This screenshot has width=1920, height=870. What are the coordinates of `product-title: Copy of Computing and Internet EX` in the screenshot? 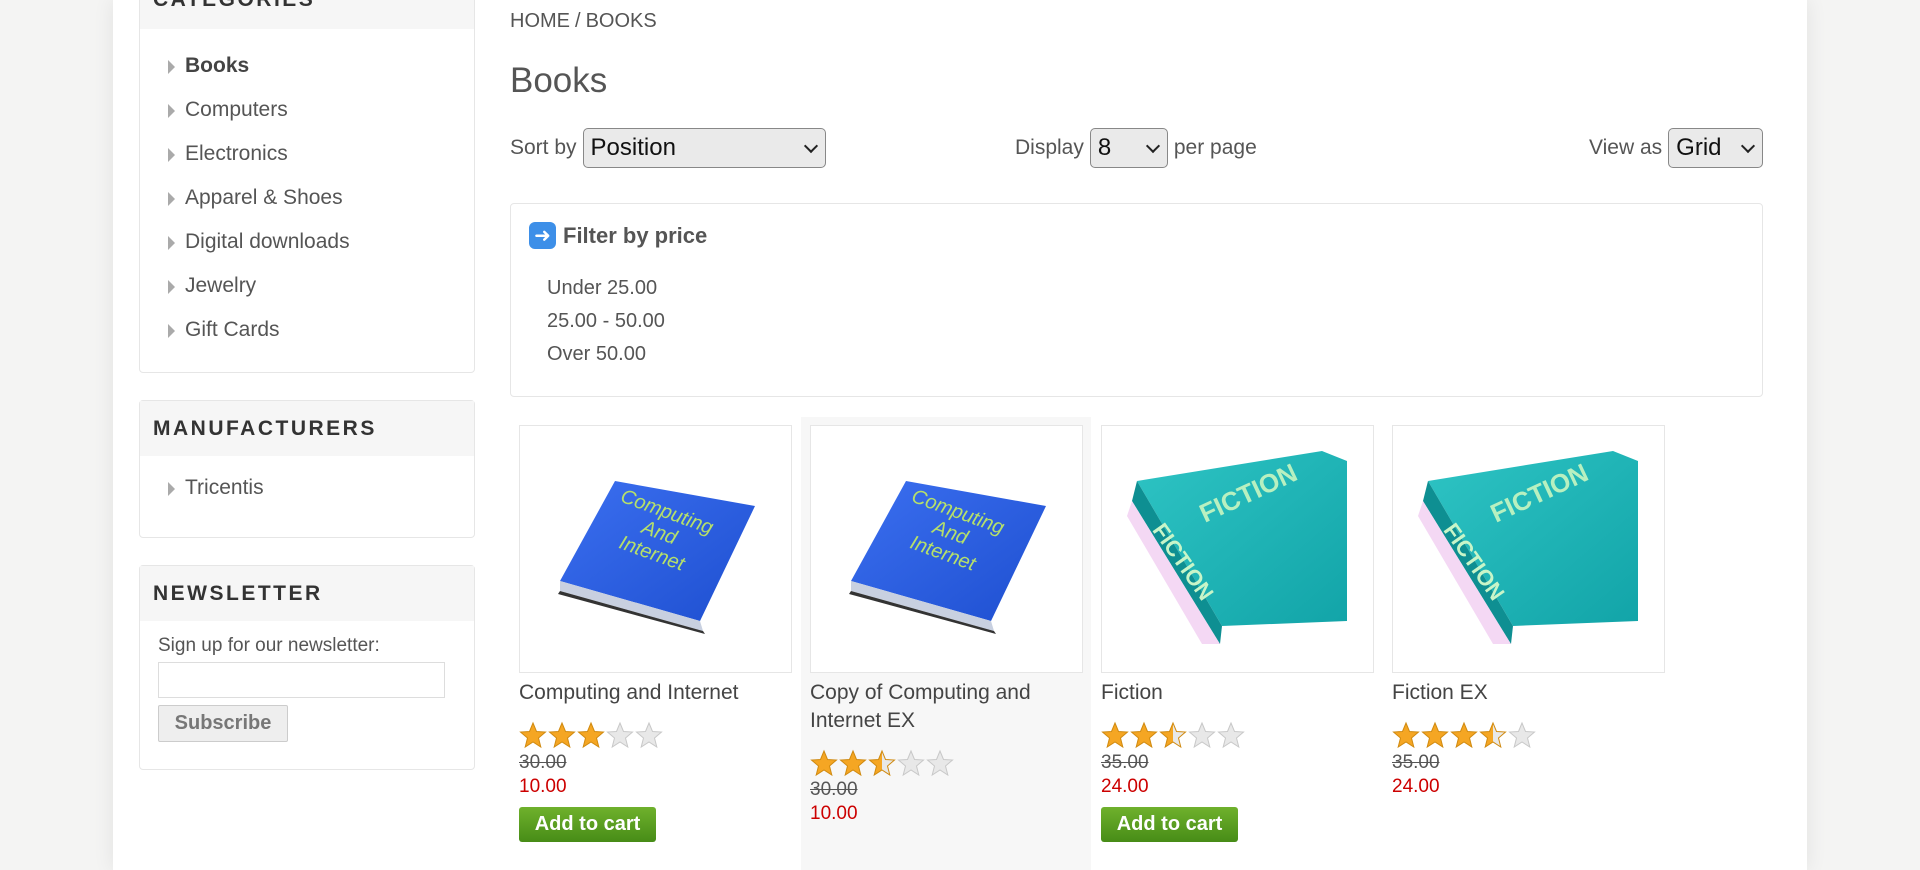 It's located at (947, 707).